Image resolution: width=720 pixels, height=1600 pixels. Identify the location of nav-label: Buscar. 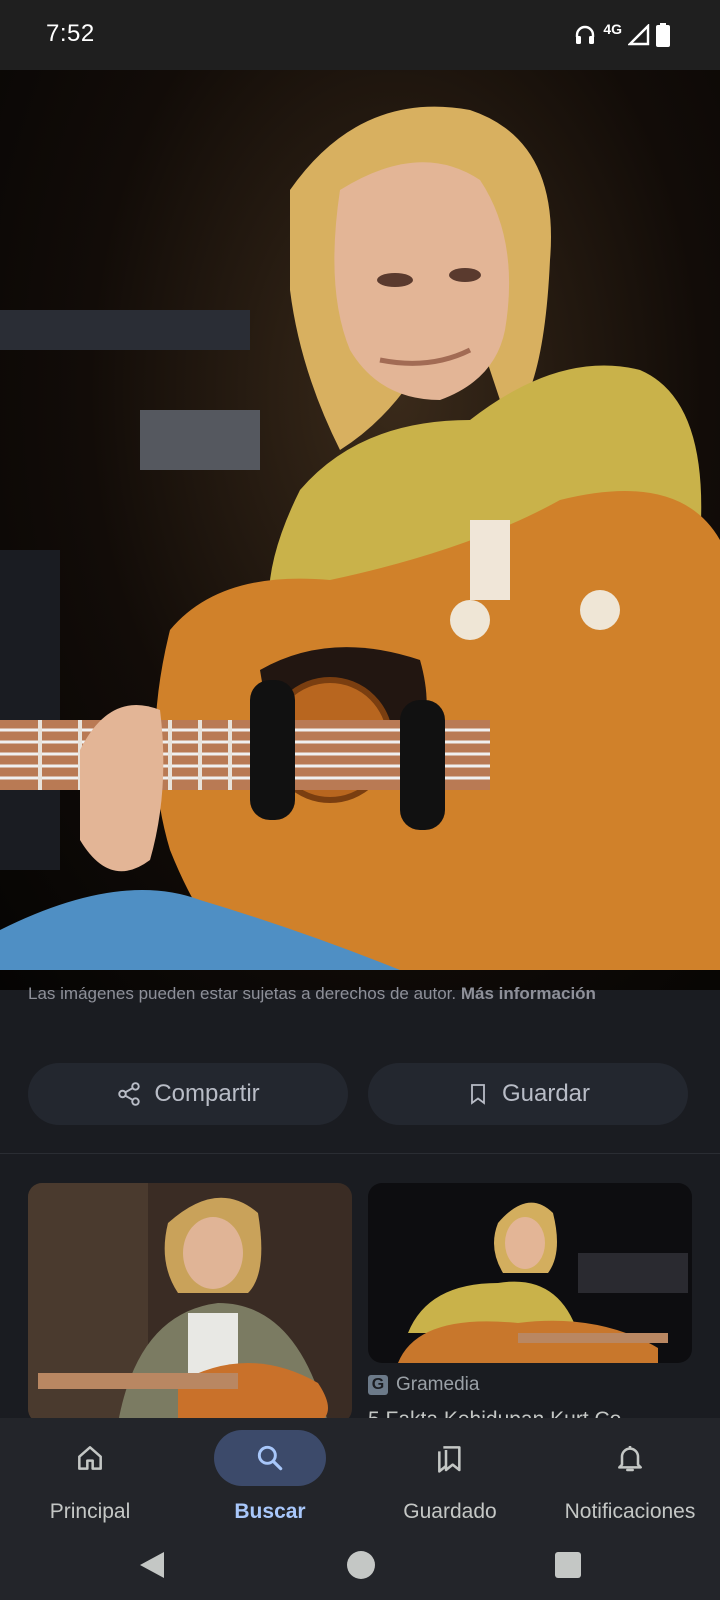
(270, 1511).